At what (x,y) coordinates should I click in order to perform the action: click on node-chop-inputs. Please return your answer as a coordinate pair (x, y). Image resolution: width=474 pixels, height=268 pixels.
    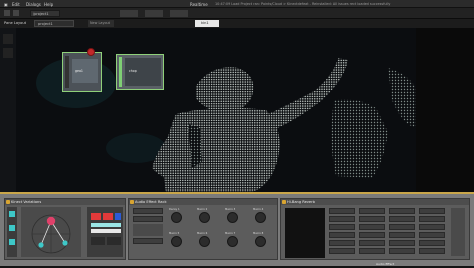
    Looking at the image, I should click on (120, 72).